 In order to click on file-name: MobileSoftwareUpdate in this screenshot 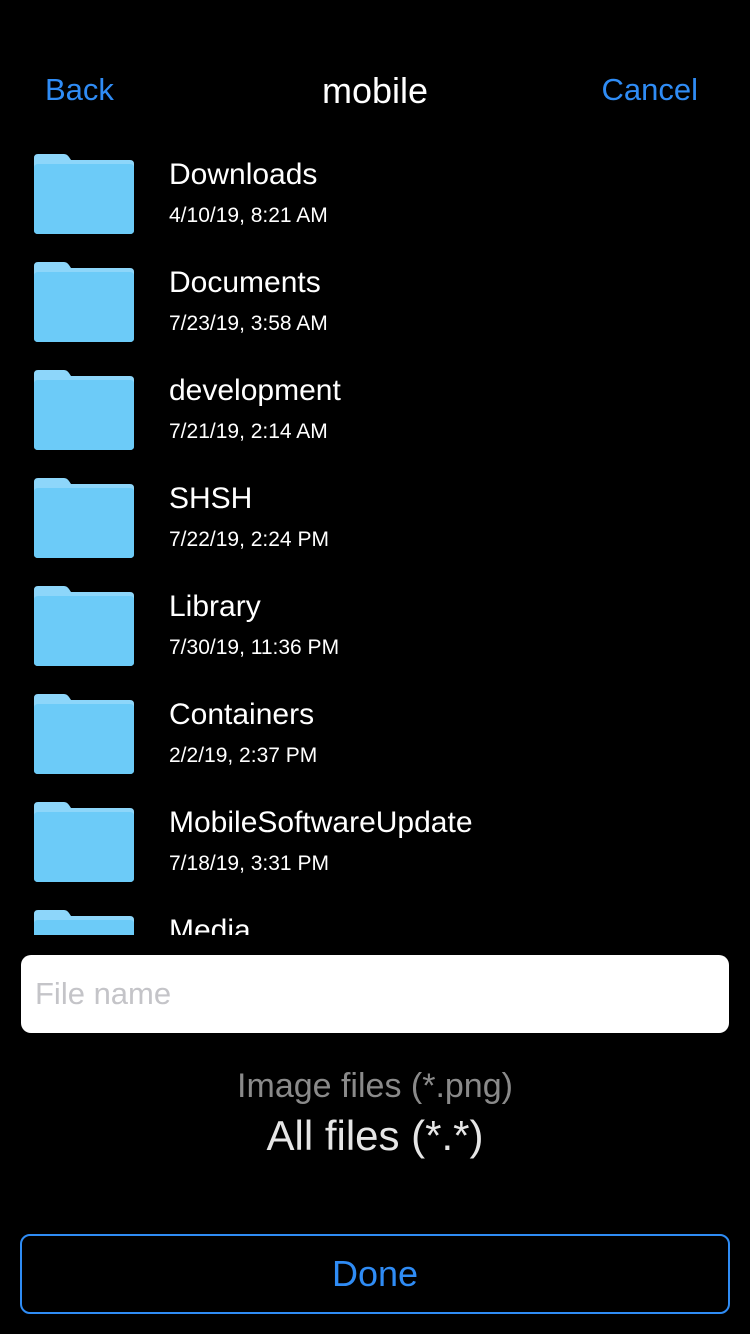, I will do `click(321, 822)`.